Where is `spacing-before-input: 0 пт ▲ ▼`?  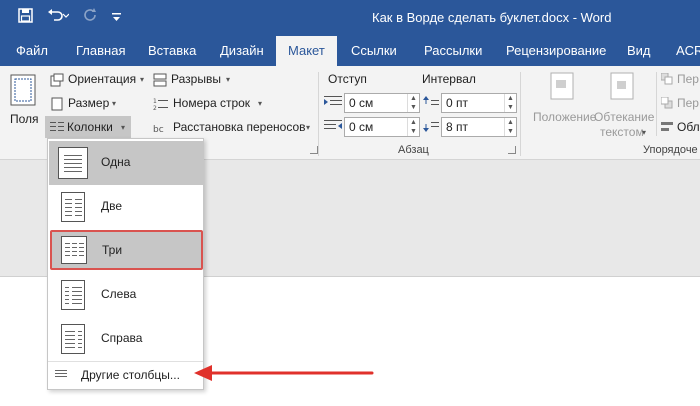 spacing-before-input: 0 пт ▲ ▼ is located at coordinates (479, 103).